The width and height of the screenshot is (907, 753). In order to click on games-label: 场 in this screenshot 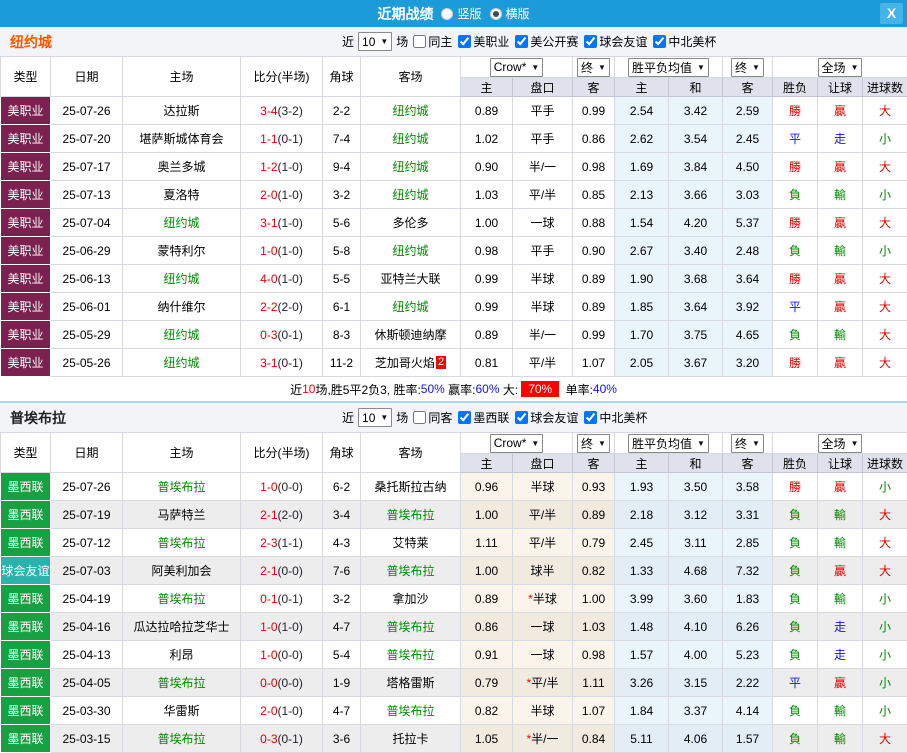, I will do `click(402, 417)`.